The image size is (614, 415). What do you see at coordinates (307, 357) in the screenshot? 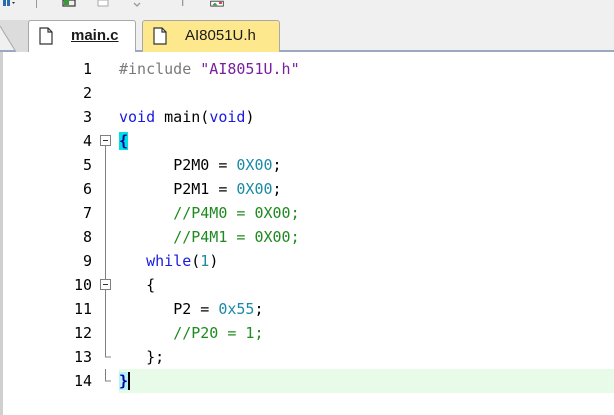
I see `code-line: 13 };` at bounding box center [307, 357].